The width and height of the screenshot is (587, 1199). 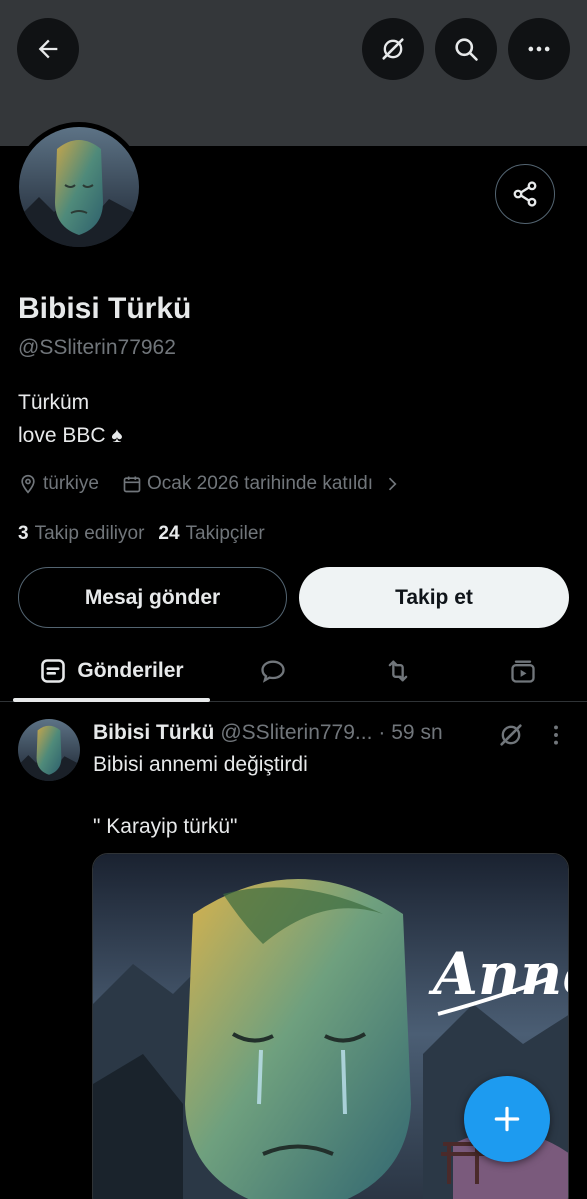 I want to click on profile-avatar, so click(x=79, y=187).